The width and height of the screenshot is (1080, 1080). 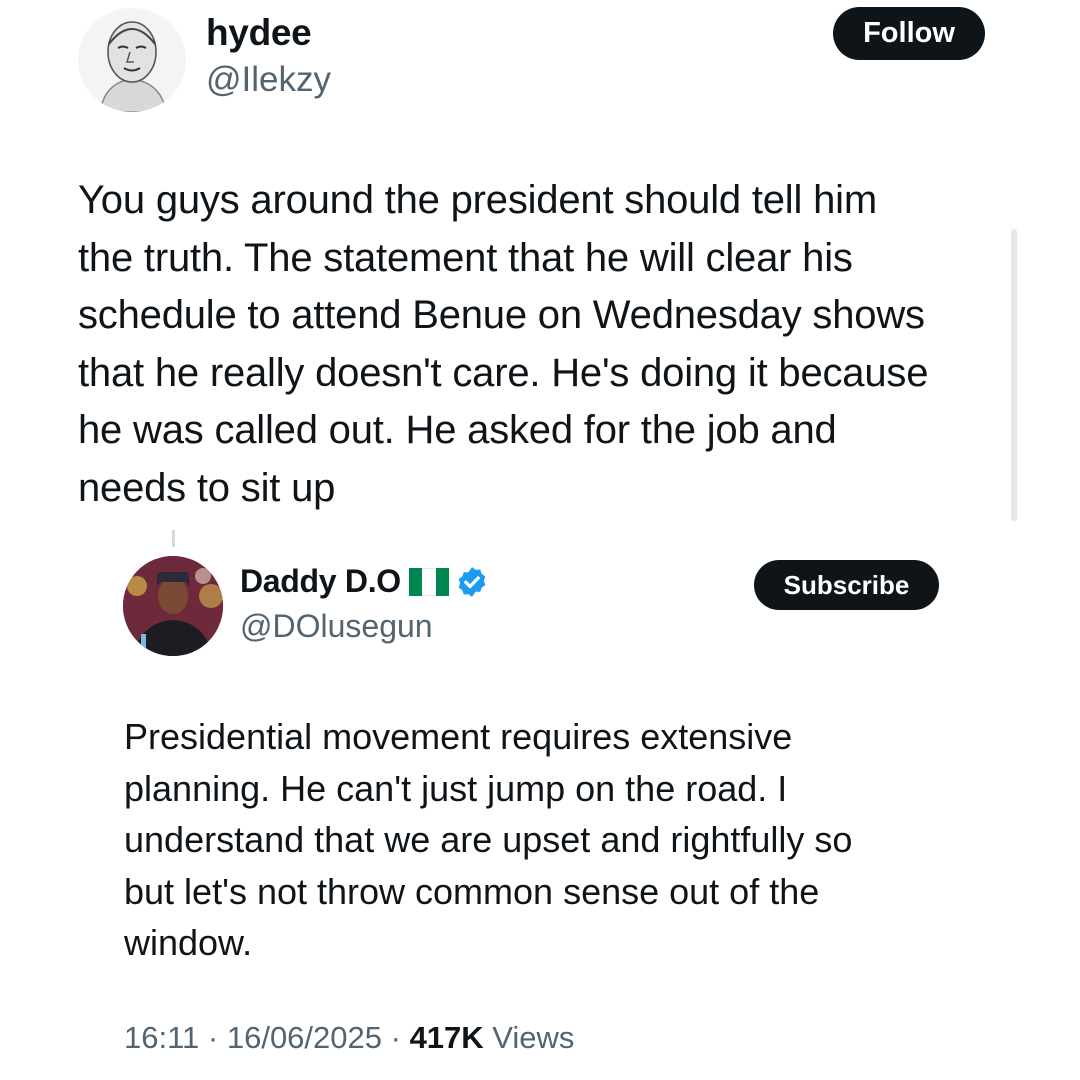 I want to click on author-name: hydee, so click(x=259, y=33).